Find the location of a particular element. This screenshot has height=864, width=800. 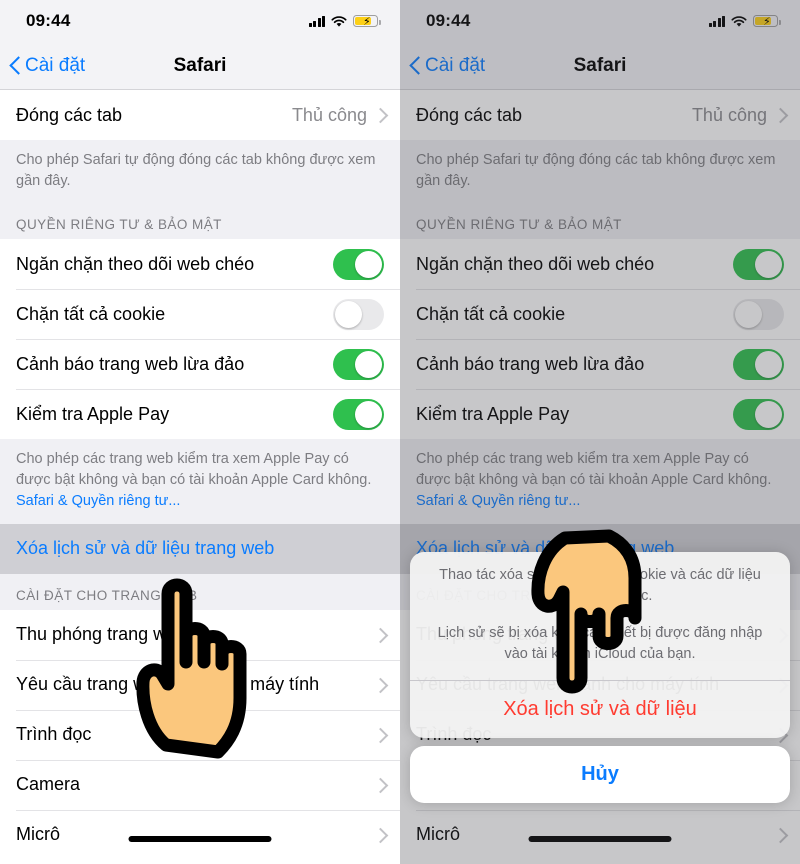

row-label: Yêu cầu trang web dành cho máy tính is located at coordinates (168, 684).